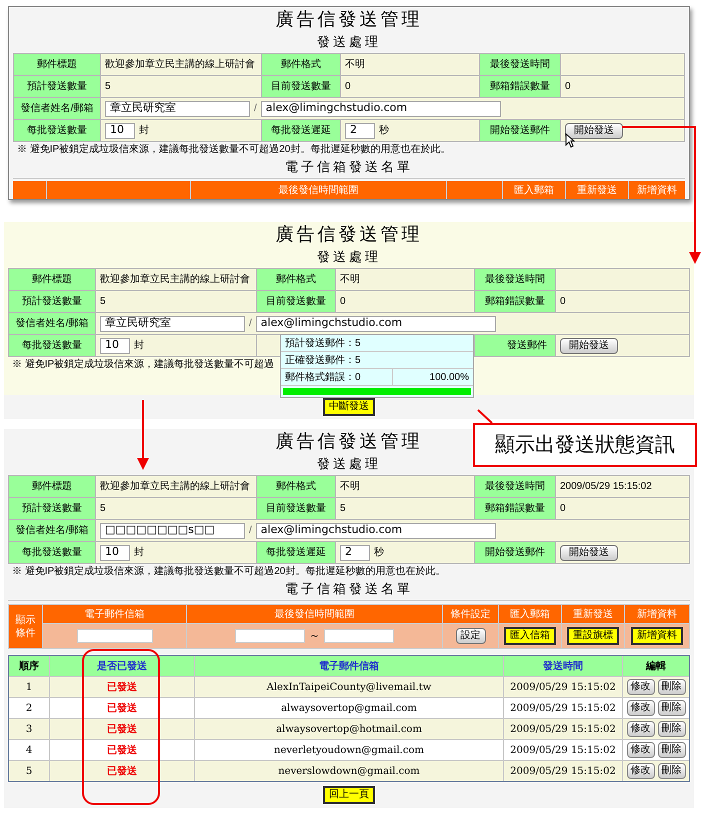 The image size is (702, 834). I want to click on value-cell: 2009/05/29 15:15:02, so click(622, 486).